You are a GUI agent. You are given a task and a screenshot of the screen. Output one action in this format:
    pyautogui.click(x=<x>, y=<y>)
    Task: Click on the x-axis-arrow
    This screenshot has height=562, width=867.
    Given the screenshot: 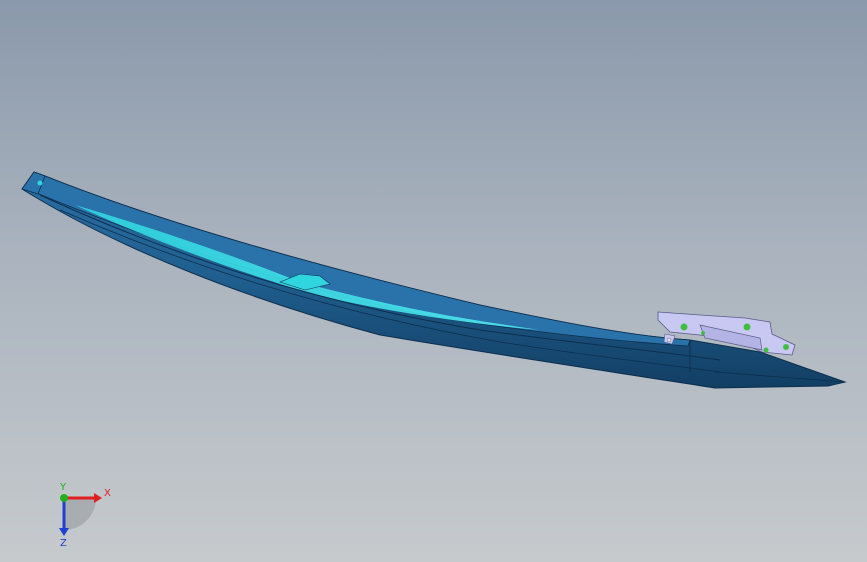 What is the action you would take?
    pyautogui.click(x=98, y=498)
    